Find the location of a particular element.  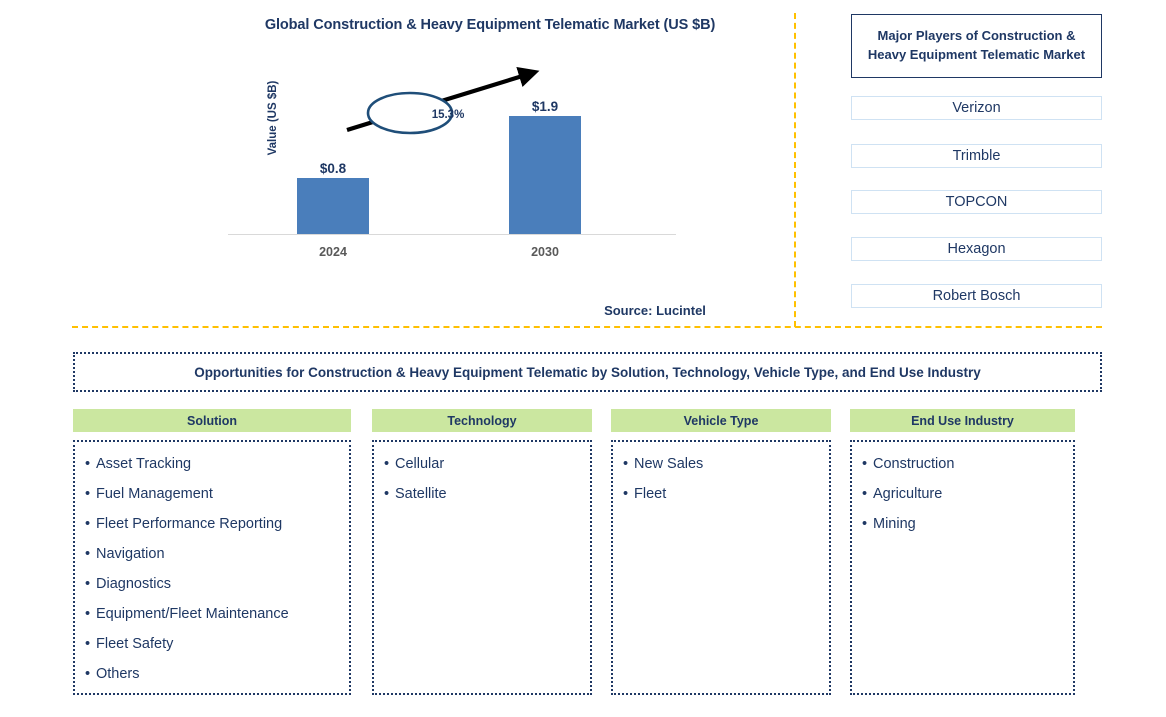

list-item-label: Equipment/Fleet Maintenance is located at coordinates (192, 614).